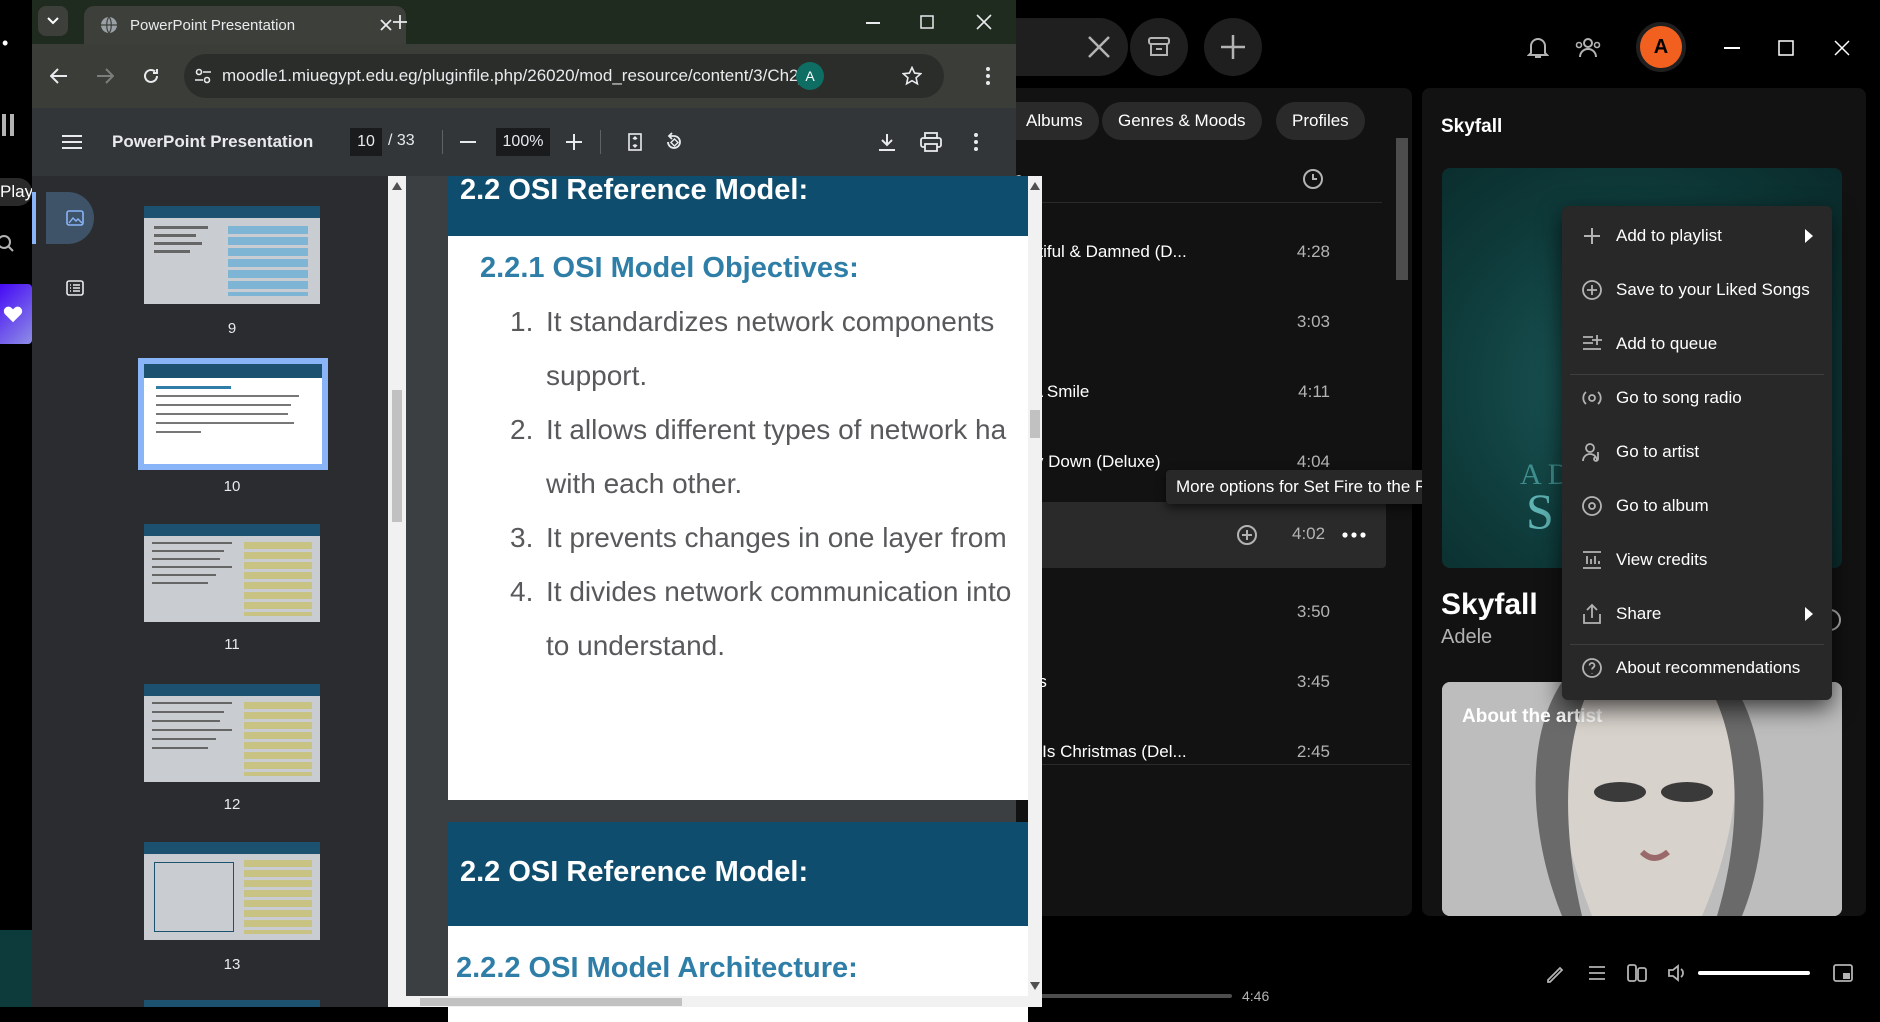 This screenshot has width=1880, height=1022. I want to click on track-row: ith A Smile 4:11, so click(1196, 394).